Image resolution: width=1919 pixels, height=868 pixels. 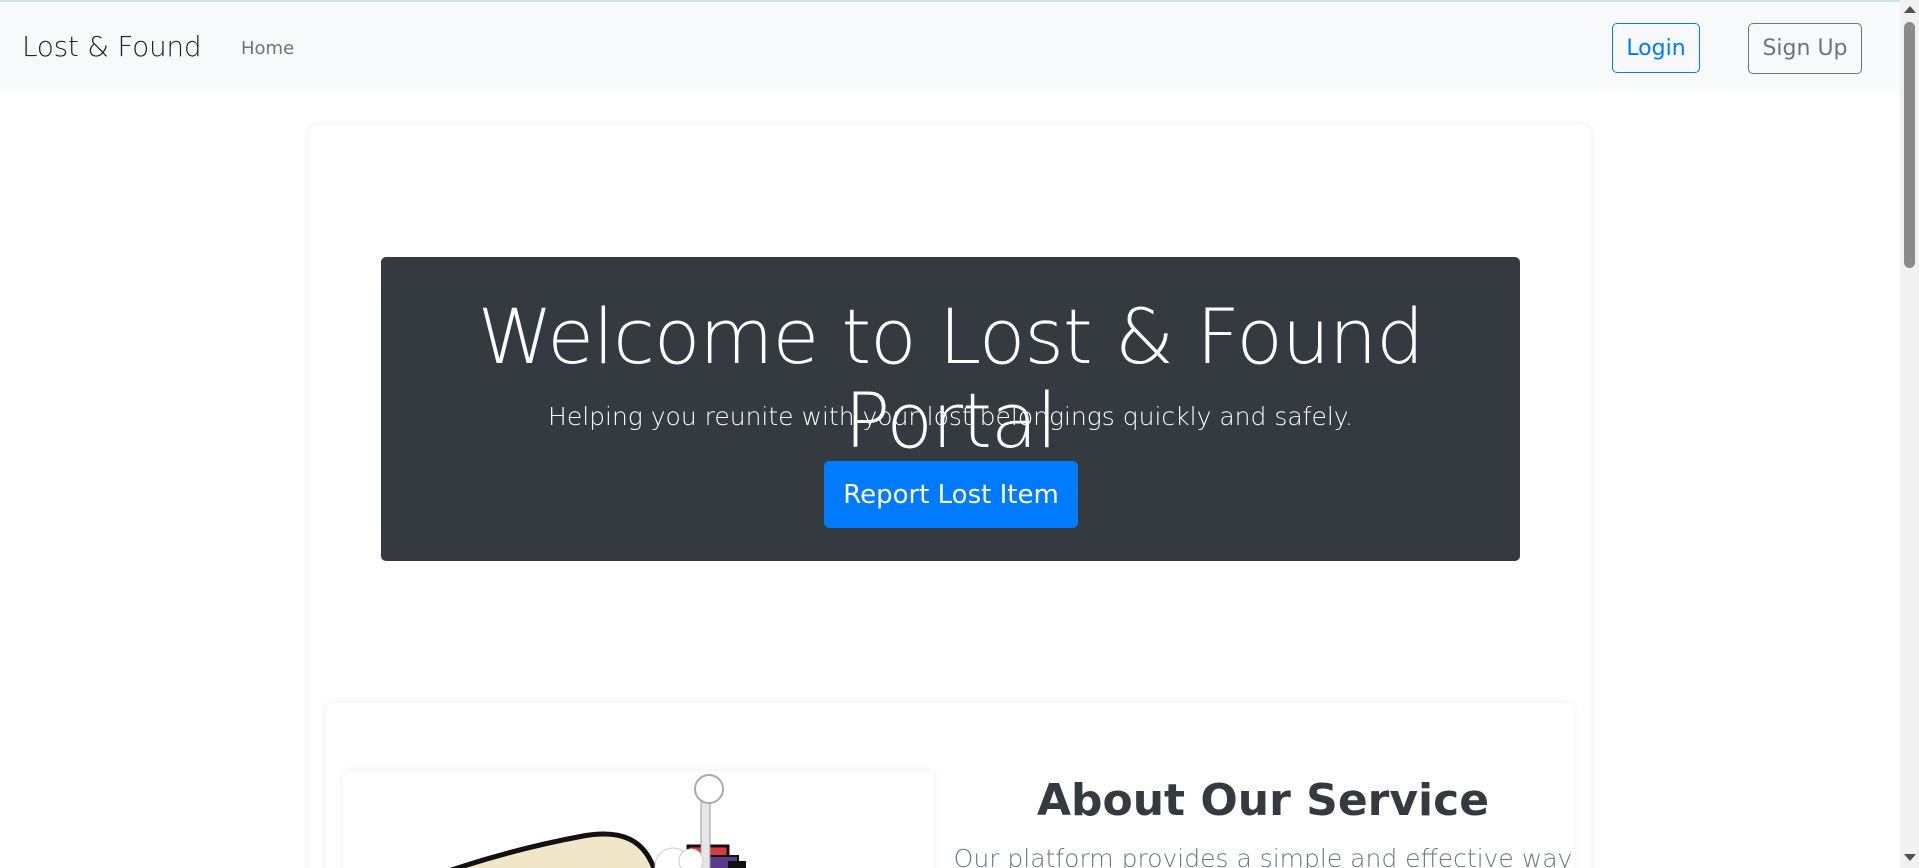 What do you see at coordinates (1263, 800) in the screenshot?
I see `about-title: About Our Service` at bounding box center [1263, 800].